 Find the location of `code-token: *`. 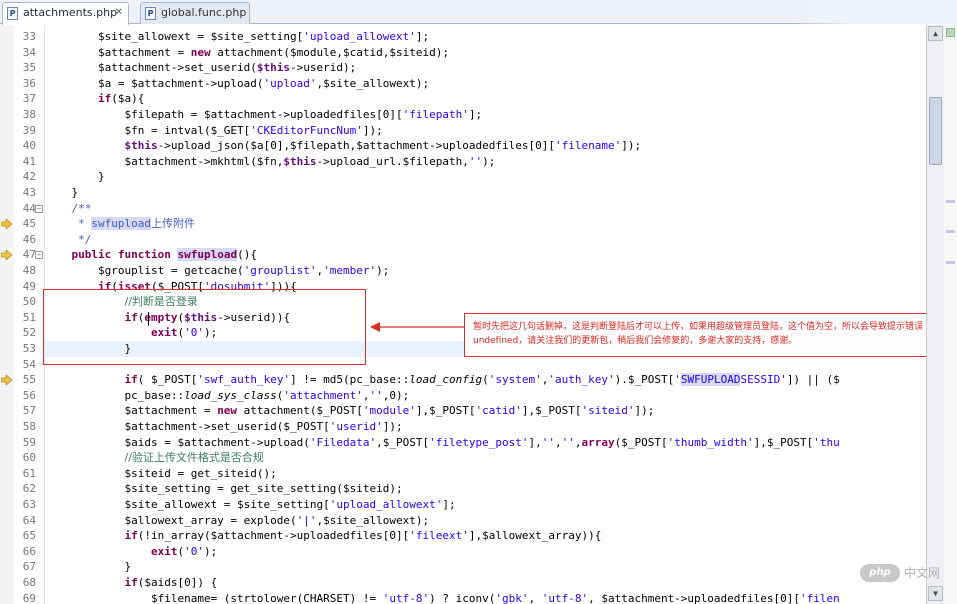

code-token: * is located at coordinates (68, 224).